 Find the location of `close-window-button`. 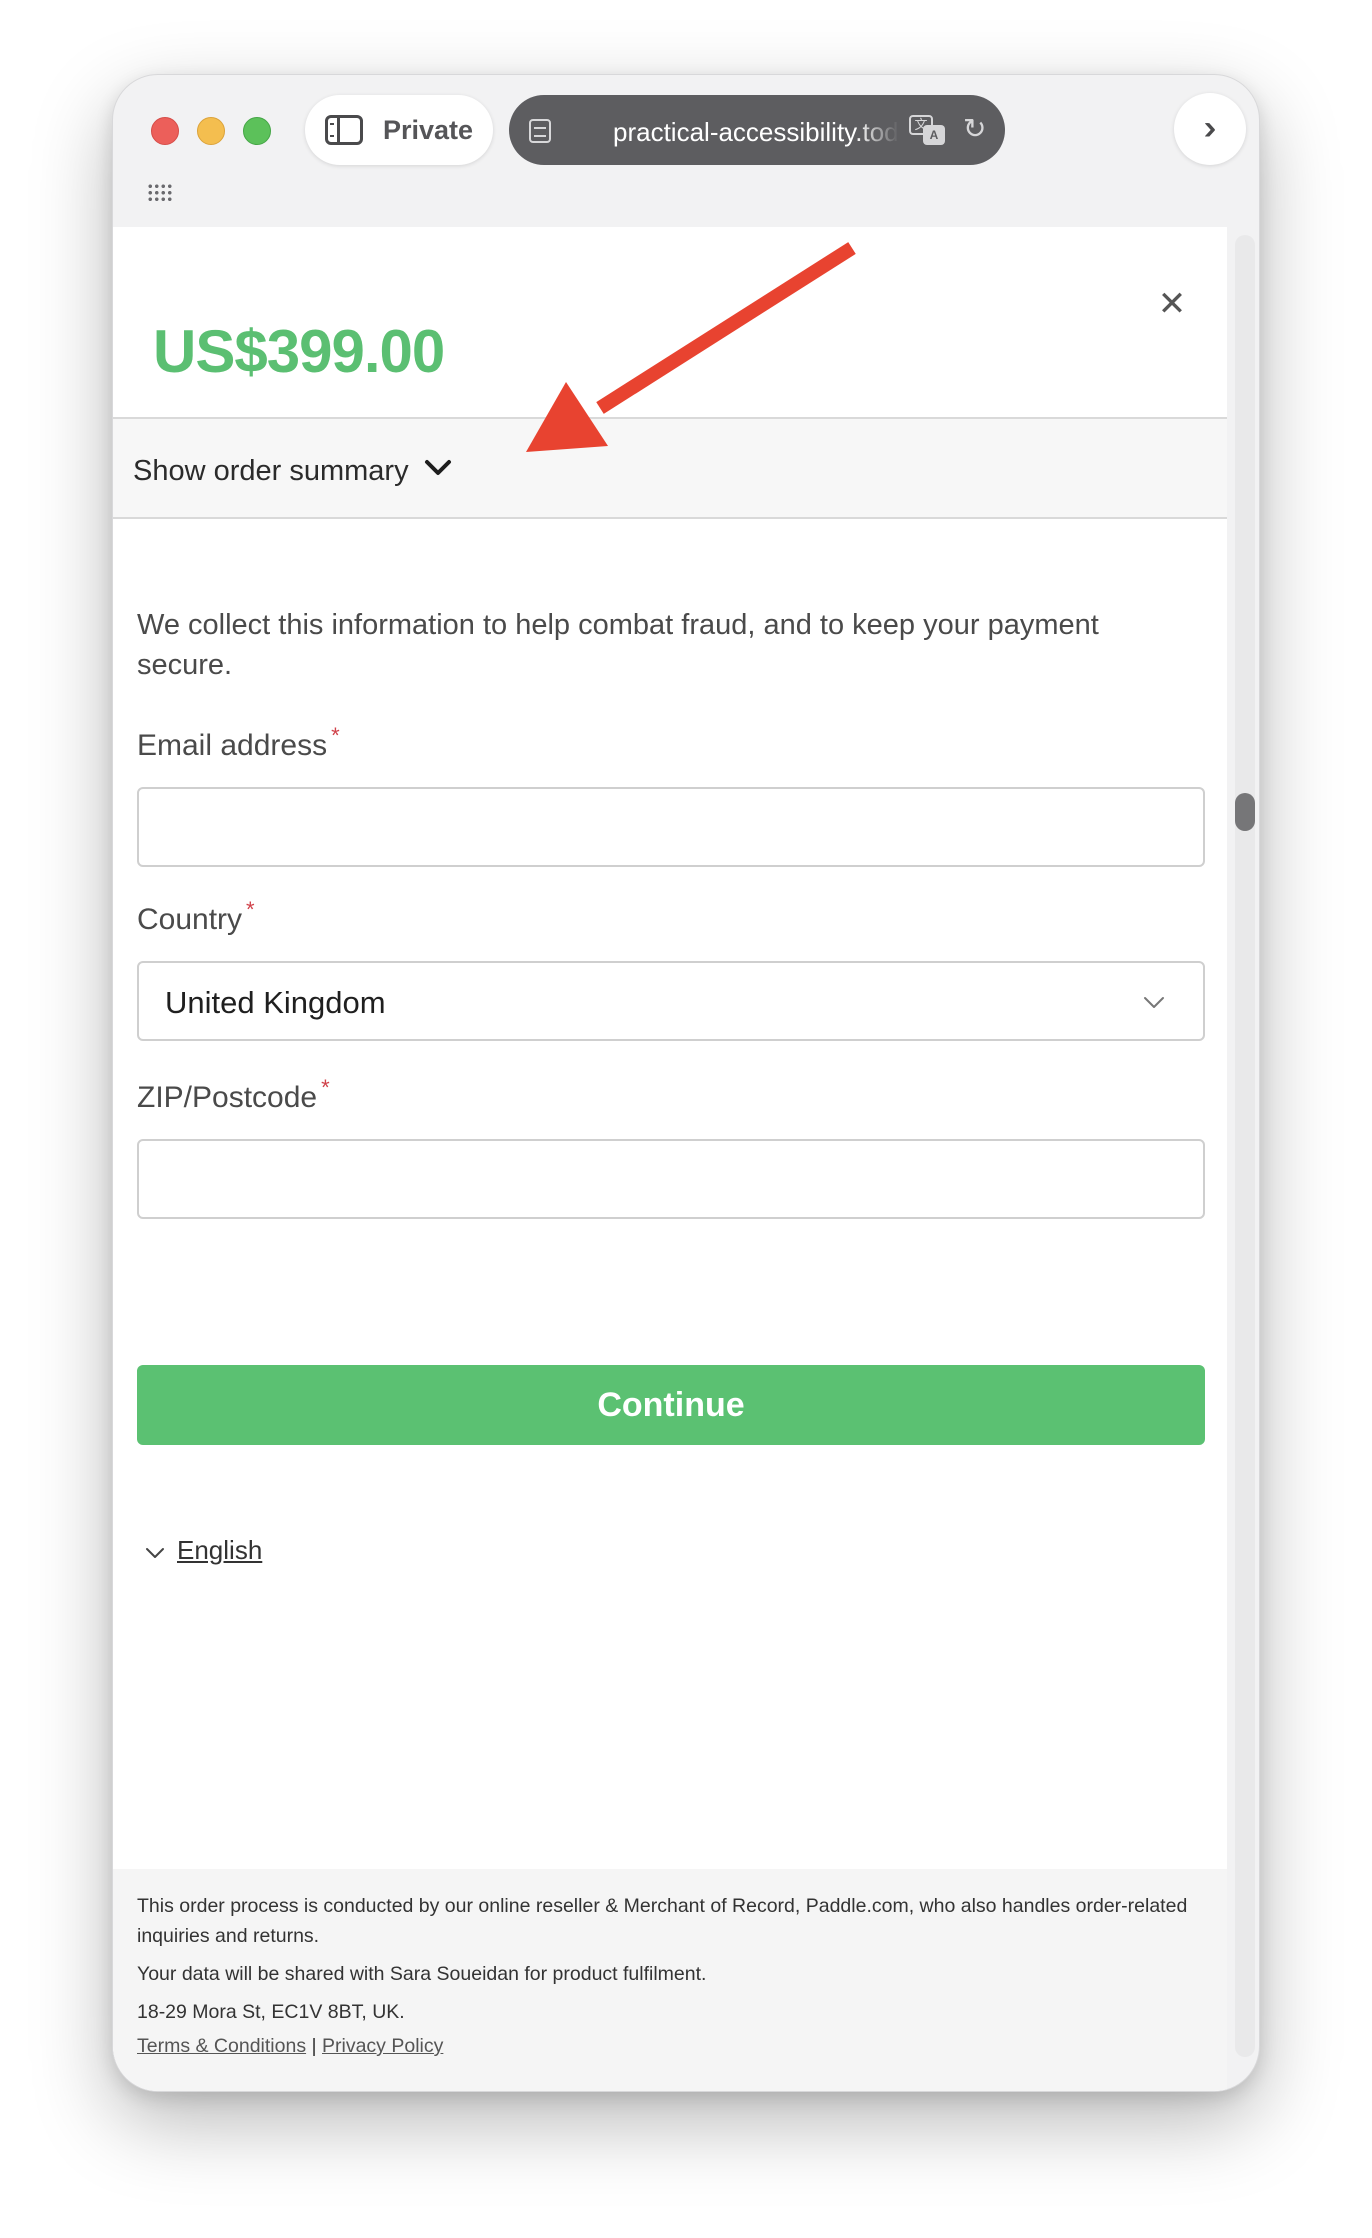

close-window-button is located at coordinates (165, 131).